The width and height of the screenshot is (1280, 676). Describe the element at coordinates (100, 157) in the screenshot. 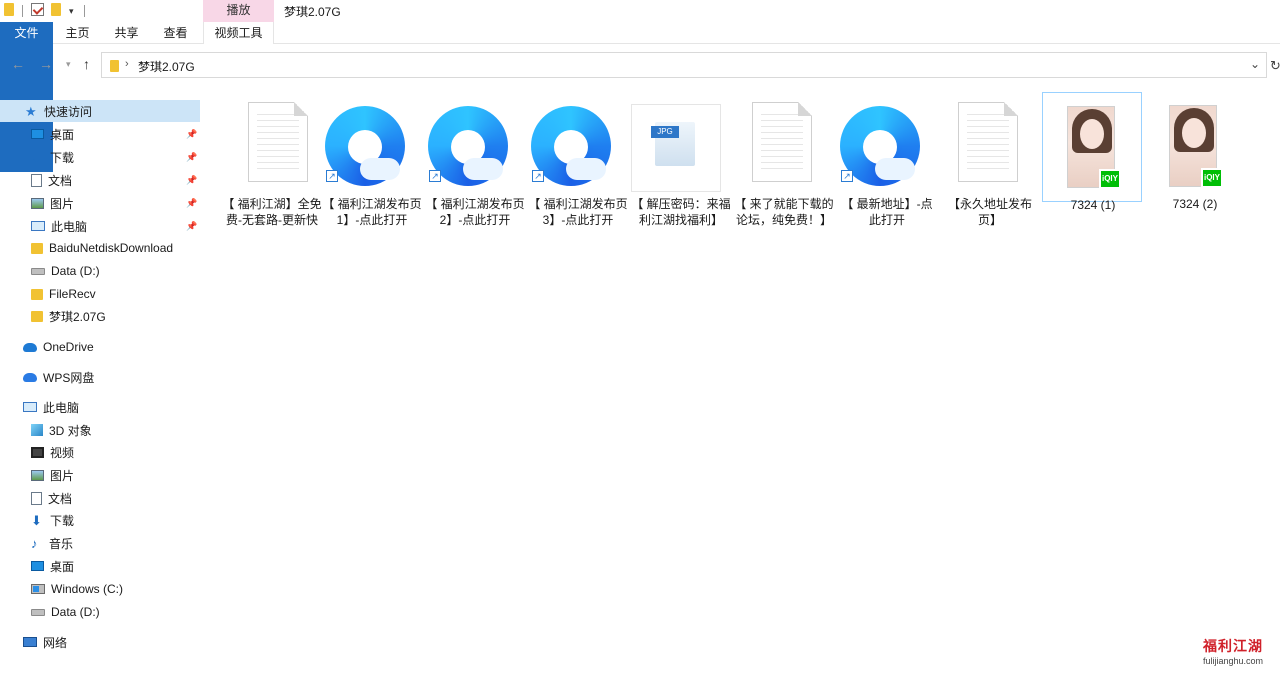

I see `sidebar-item-downloads: ⬇ 下载 📌` at that location.